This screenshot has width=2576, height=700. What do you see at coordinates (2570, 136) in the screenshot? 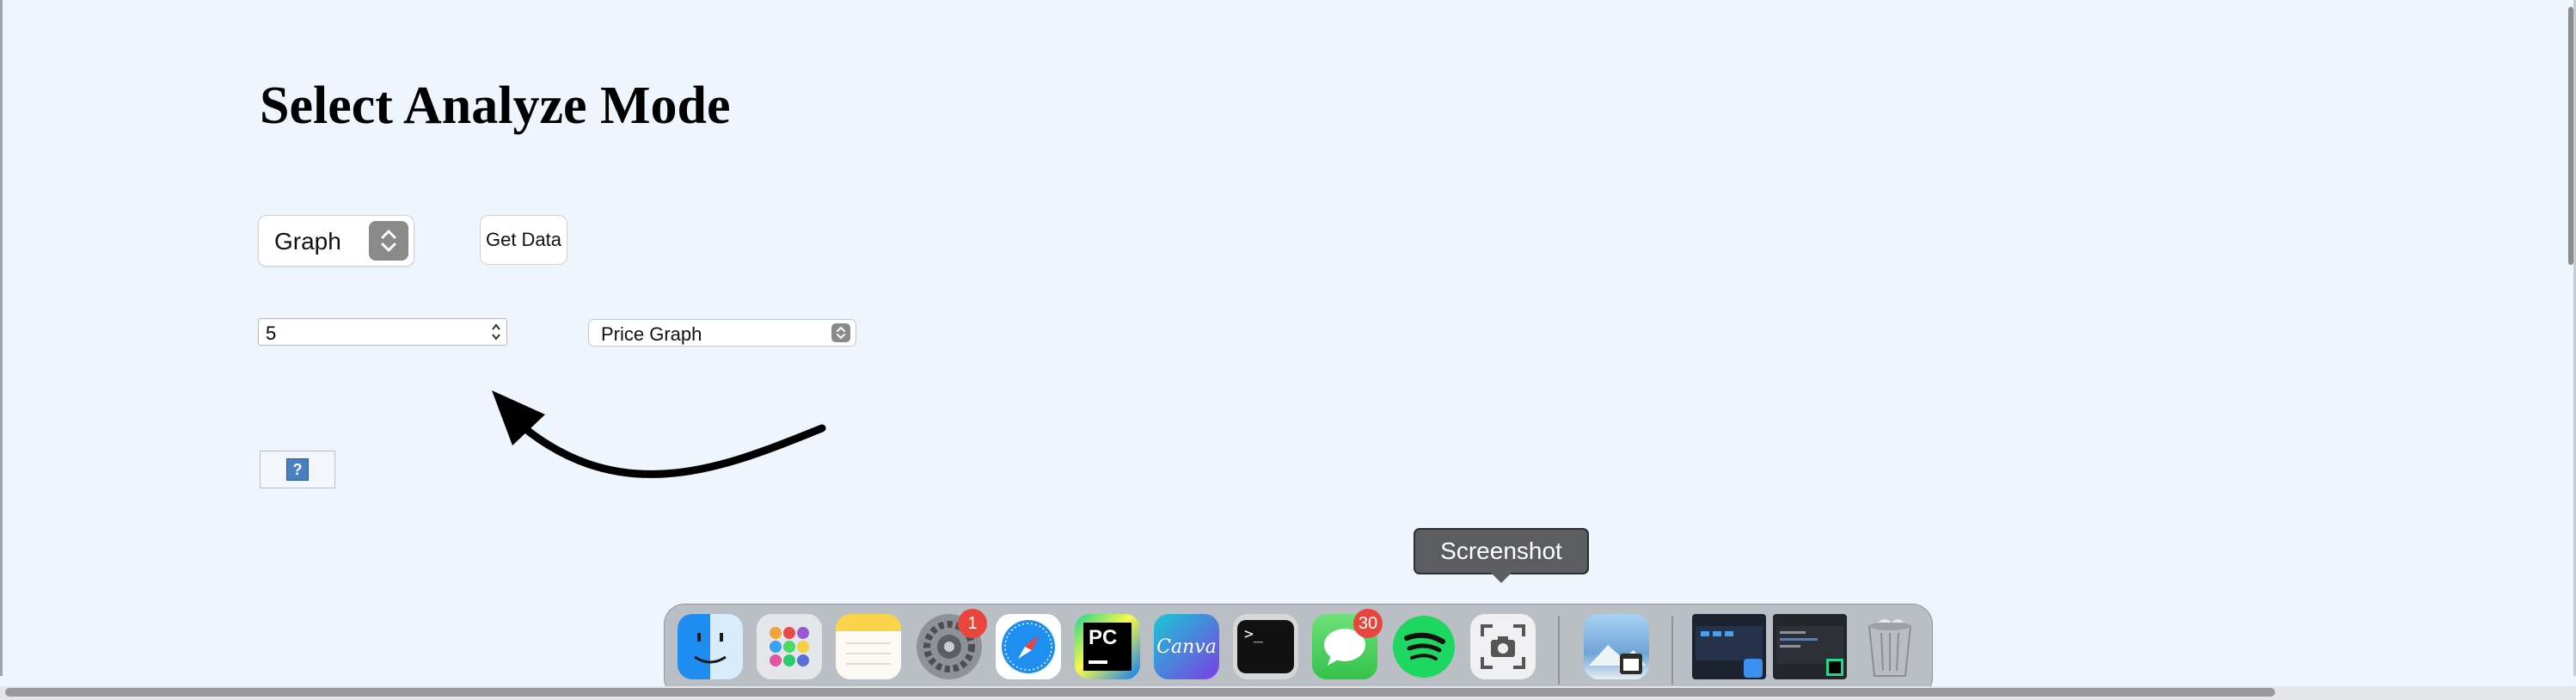
I see `vertical-scrollbar` at bounding box center [2570, 136].